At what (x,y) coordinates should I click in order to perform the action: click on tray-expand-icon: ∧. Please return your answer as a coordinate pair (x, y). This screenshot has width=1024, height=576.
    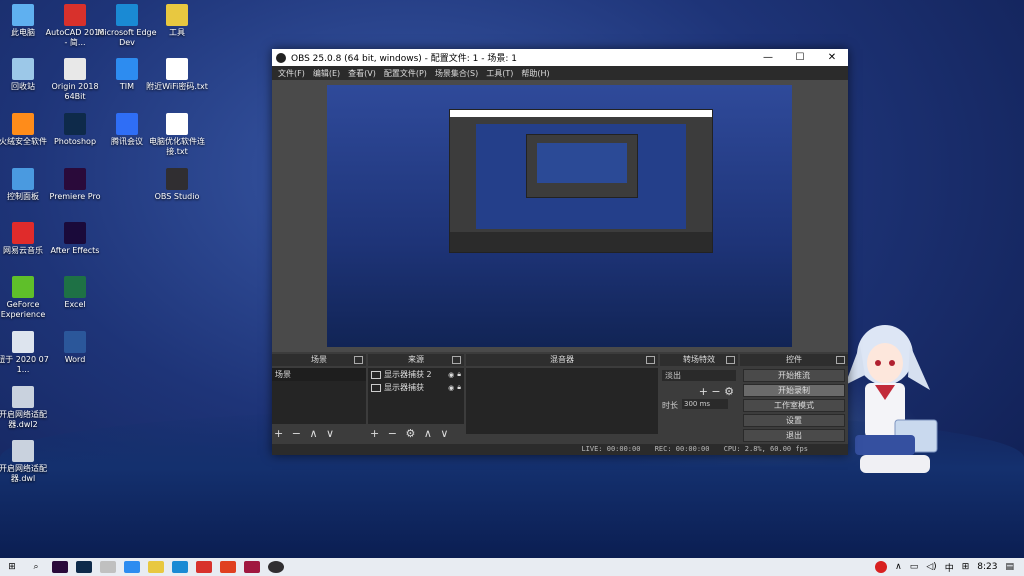
    Looking at the image, I should click on (898, 567).